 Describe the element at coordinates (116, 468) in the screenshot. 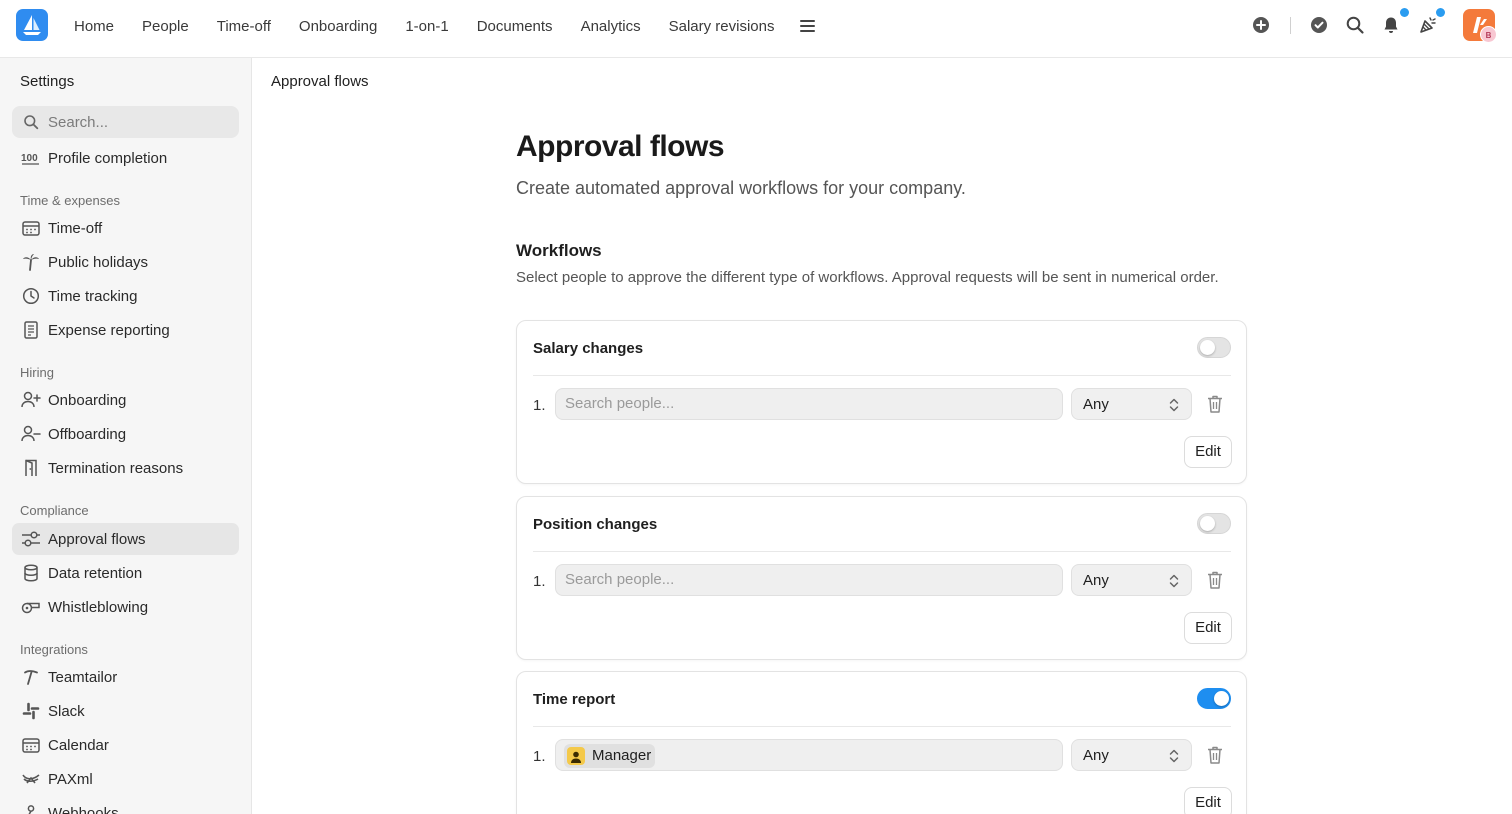

I see `sidebar-item-label: Termination reasons` at that location.